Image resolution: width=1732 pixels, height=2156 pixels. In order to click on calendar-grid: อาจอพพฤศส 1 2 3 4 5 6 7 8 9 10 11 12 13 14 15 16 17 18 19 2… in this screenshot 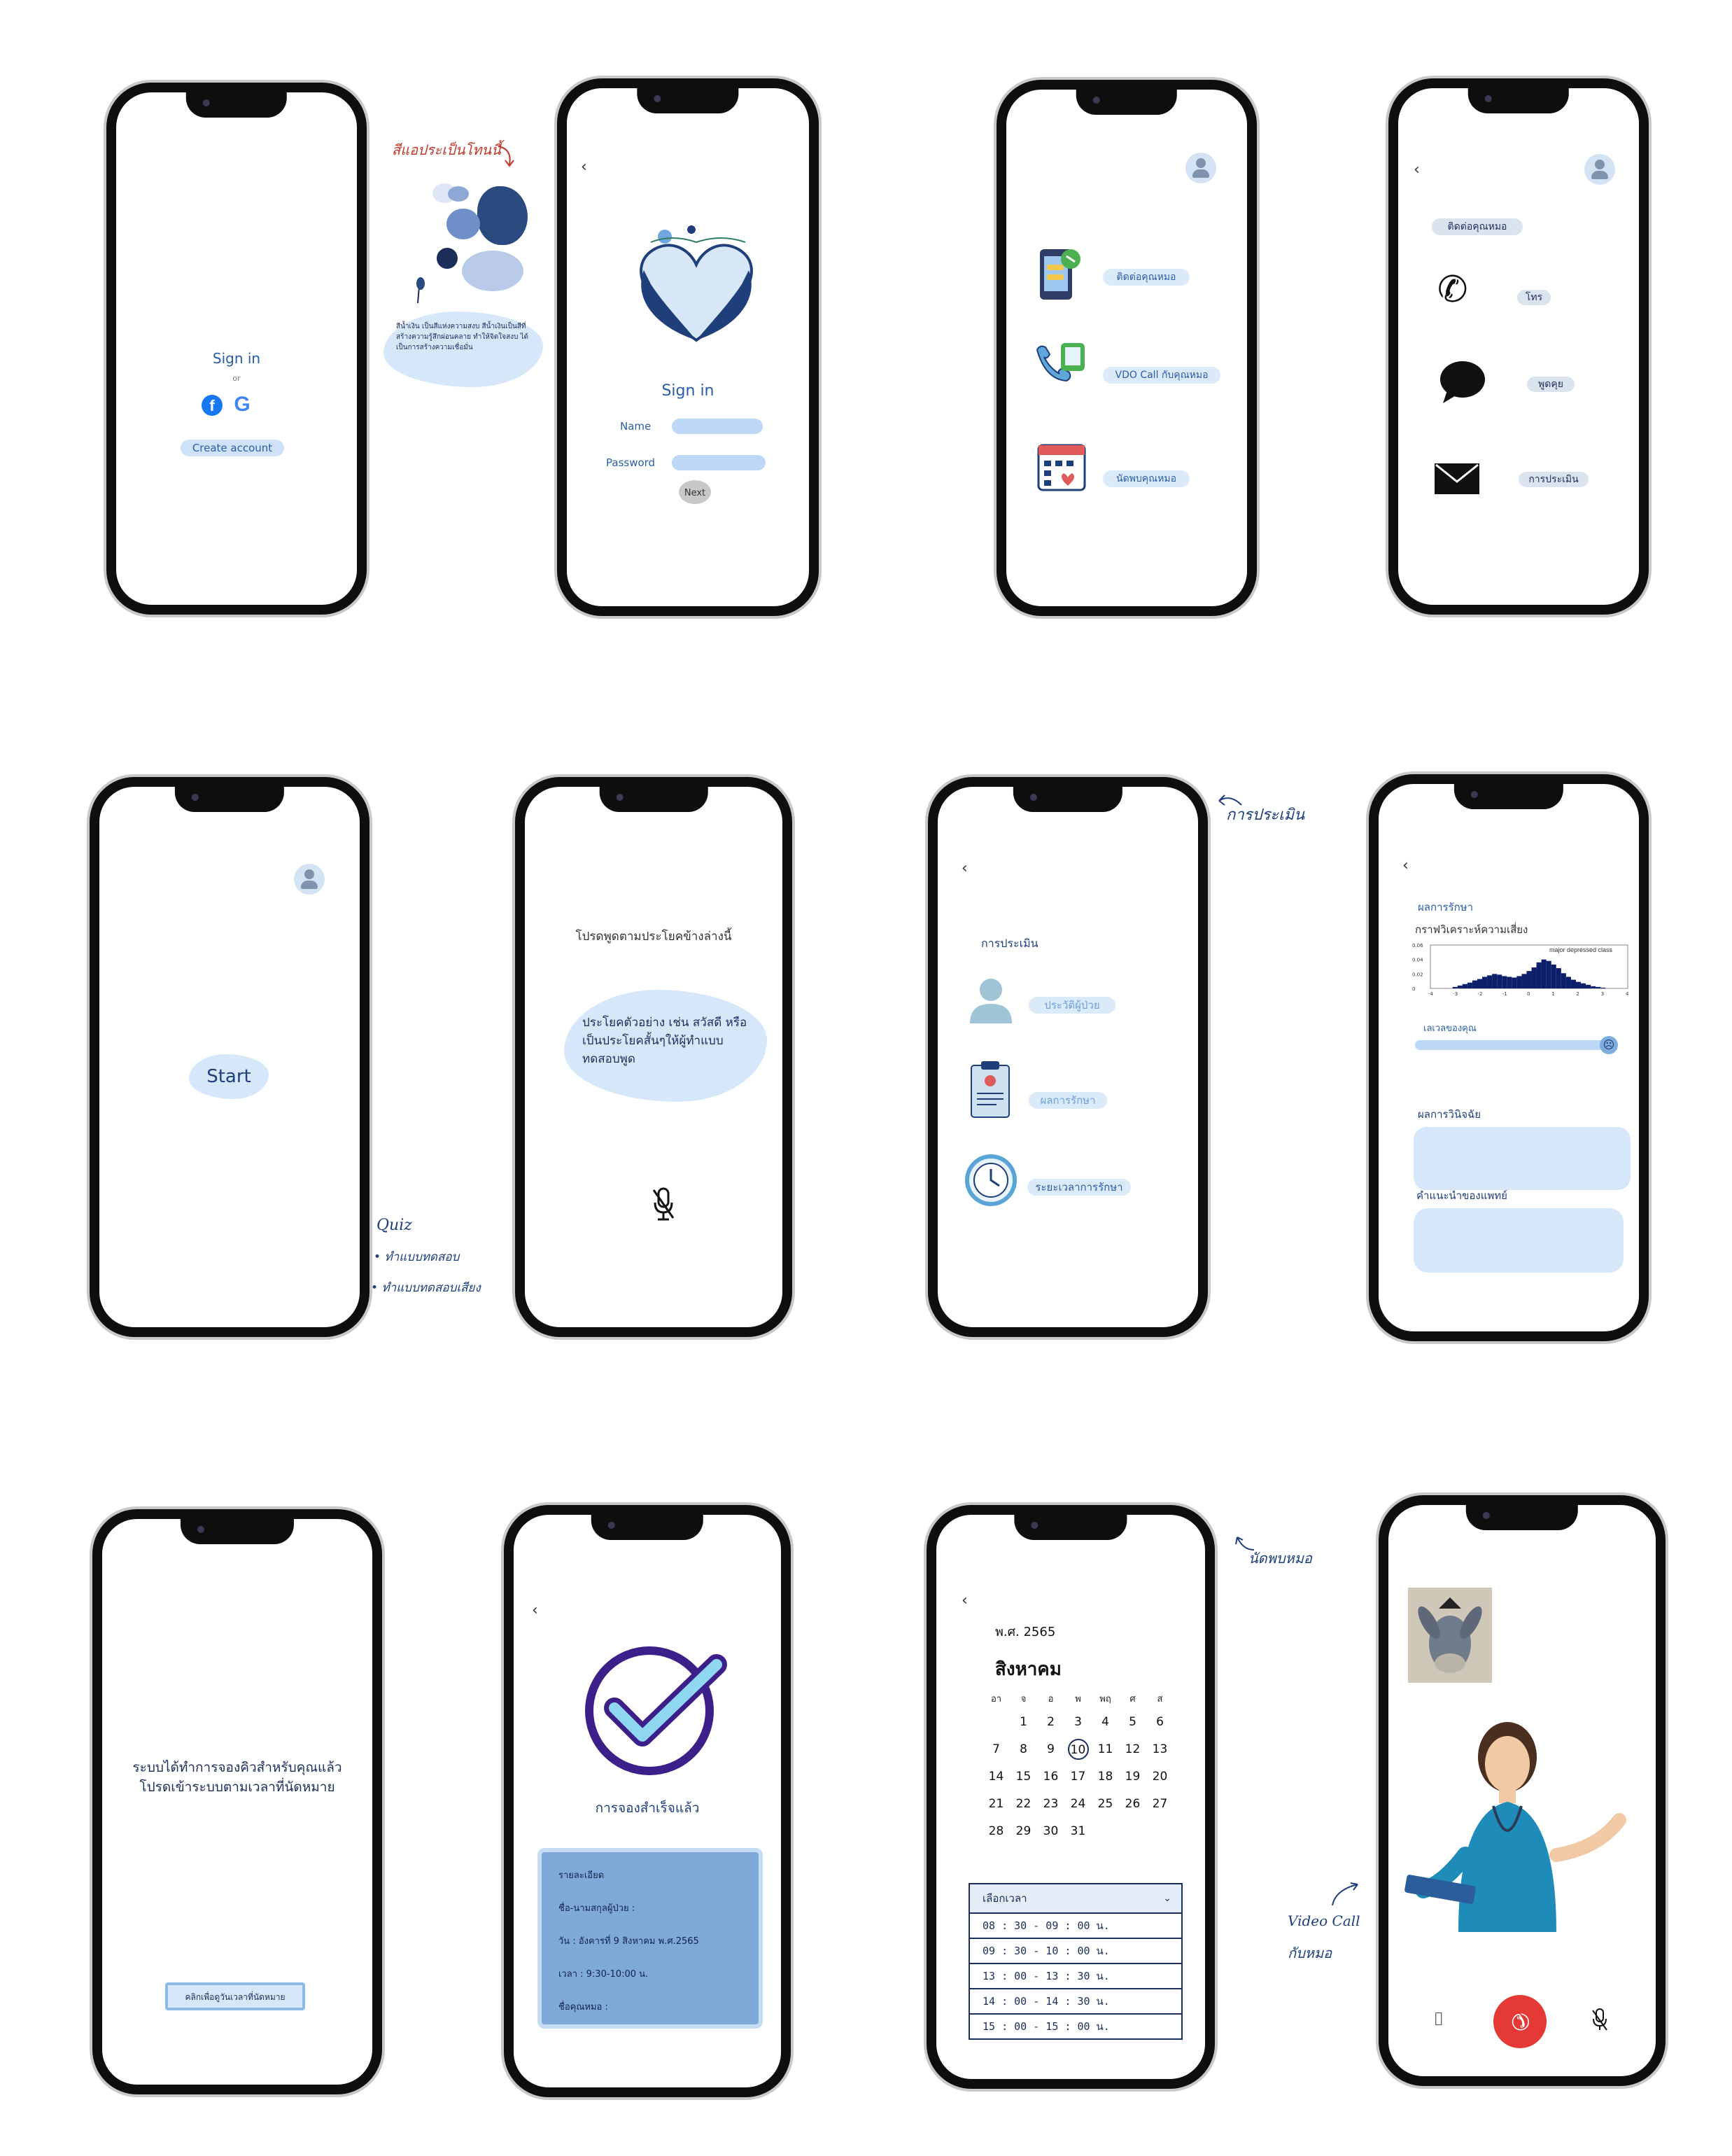, I will do `click(1078, 1766)`.